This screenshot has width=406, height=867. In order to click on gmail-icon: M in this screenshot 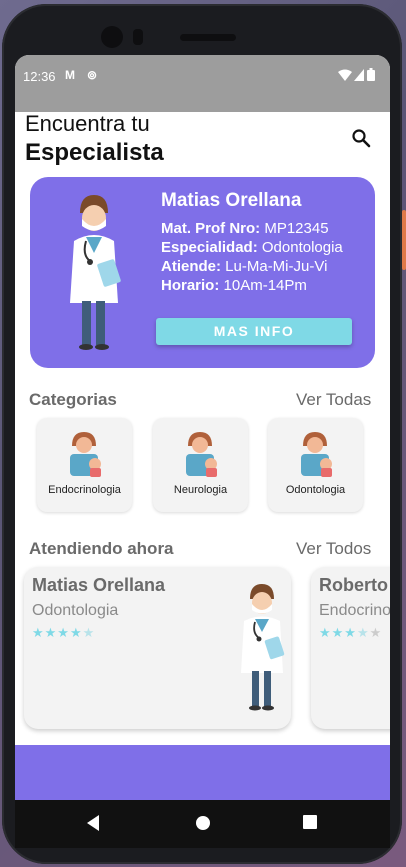, I will do `click(70, 75)`.